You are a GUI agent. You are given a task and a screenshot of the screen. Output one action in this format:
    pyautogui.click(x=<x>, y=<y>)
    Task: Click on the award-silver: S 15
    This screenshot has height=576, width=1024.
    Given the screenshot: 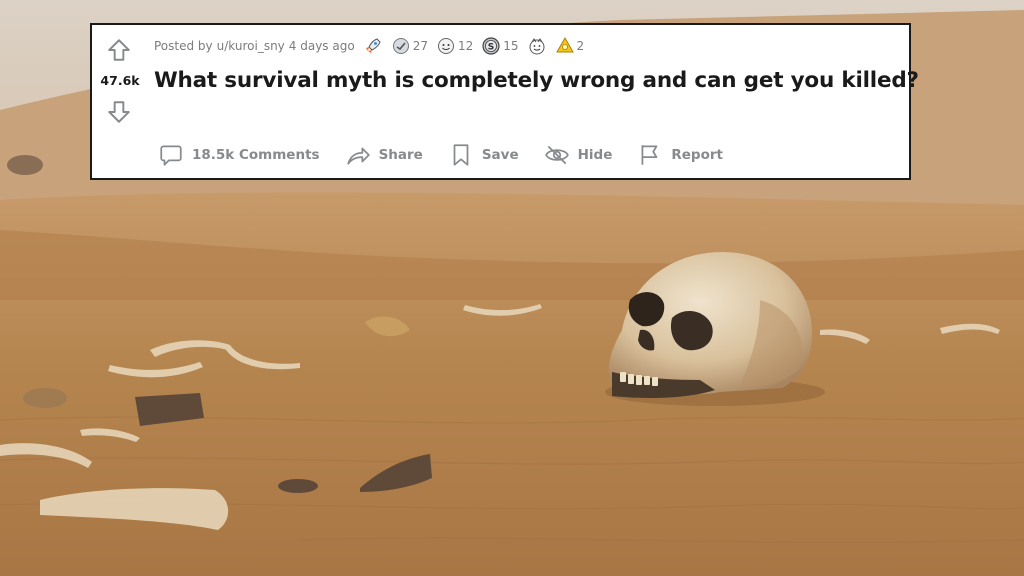 What is the action you would take?
    pyautogui.click(x=500, y=46)
    